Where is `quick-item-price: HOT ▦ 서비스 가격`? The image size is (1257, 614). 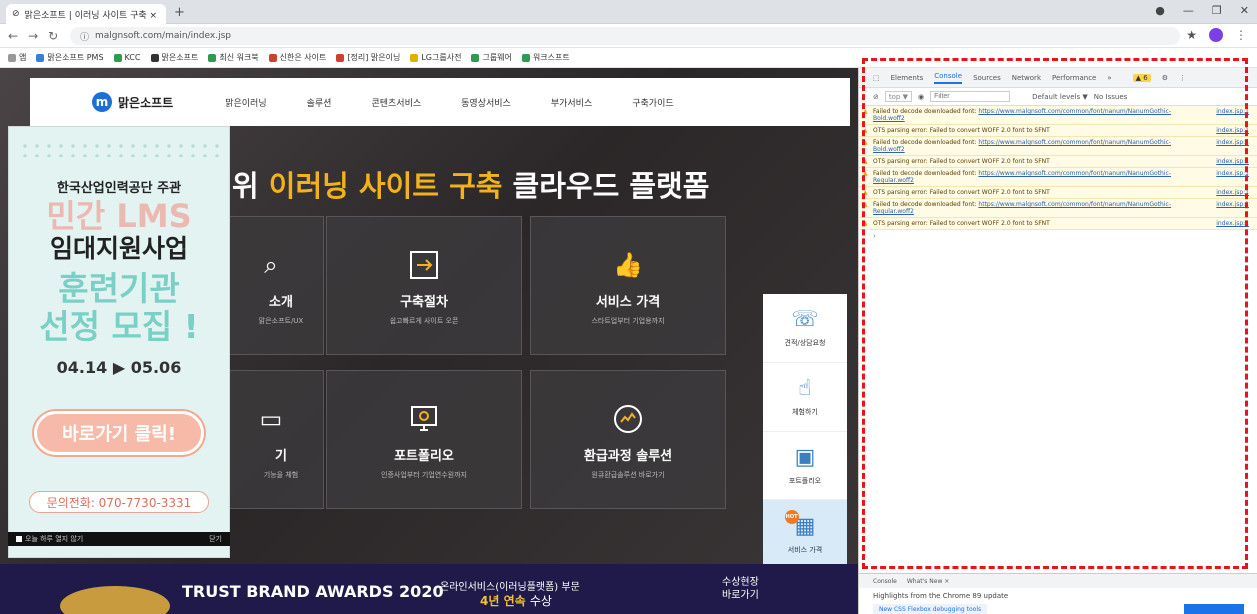 quick-item-price: HOT ▦ 서비스 가격 is located at coordinates (805, 534).